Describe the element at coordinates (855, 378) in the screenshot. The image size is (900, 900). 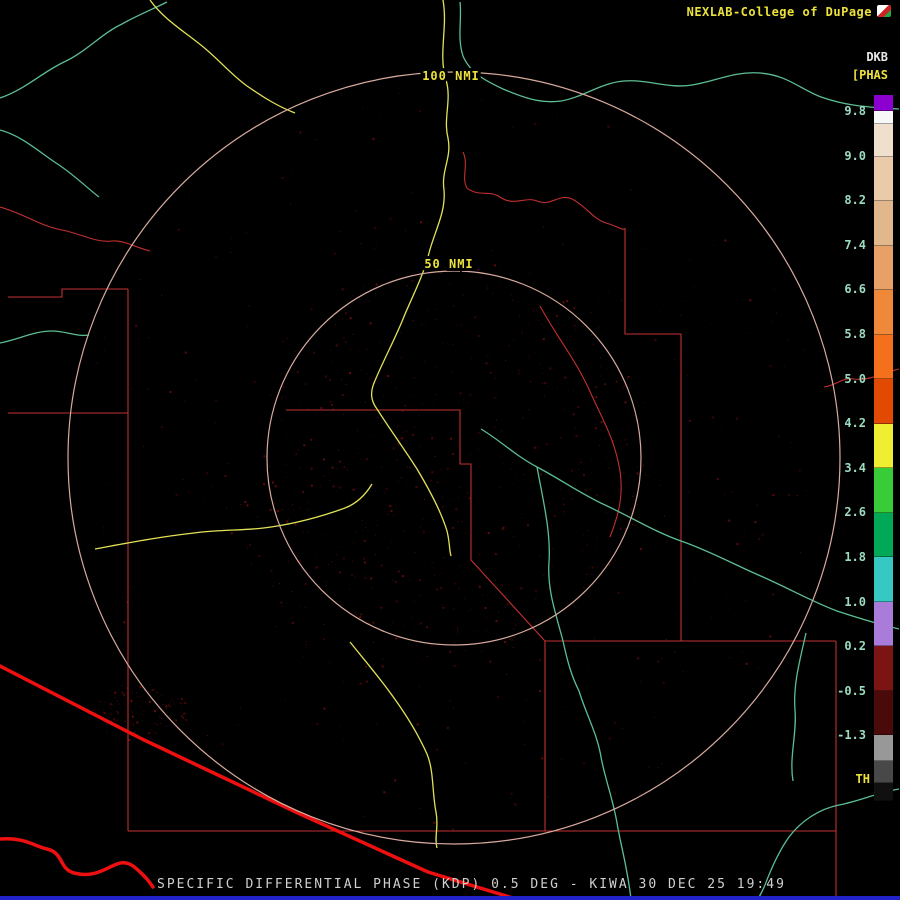
I see `colorbar-tick-label: 5.0` at that location.